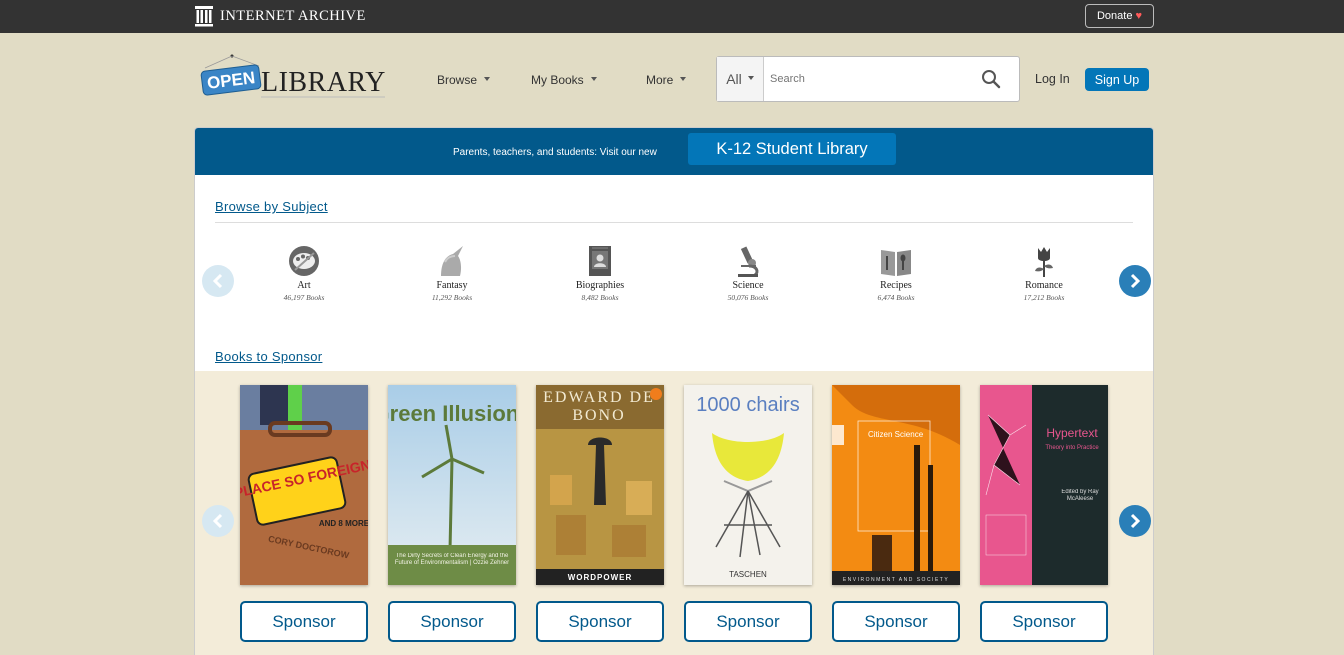 This screenshot has width=1344, height=655. I want to click on subject-biographies: Biographies 8,482 Books, so click(600, 273).